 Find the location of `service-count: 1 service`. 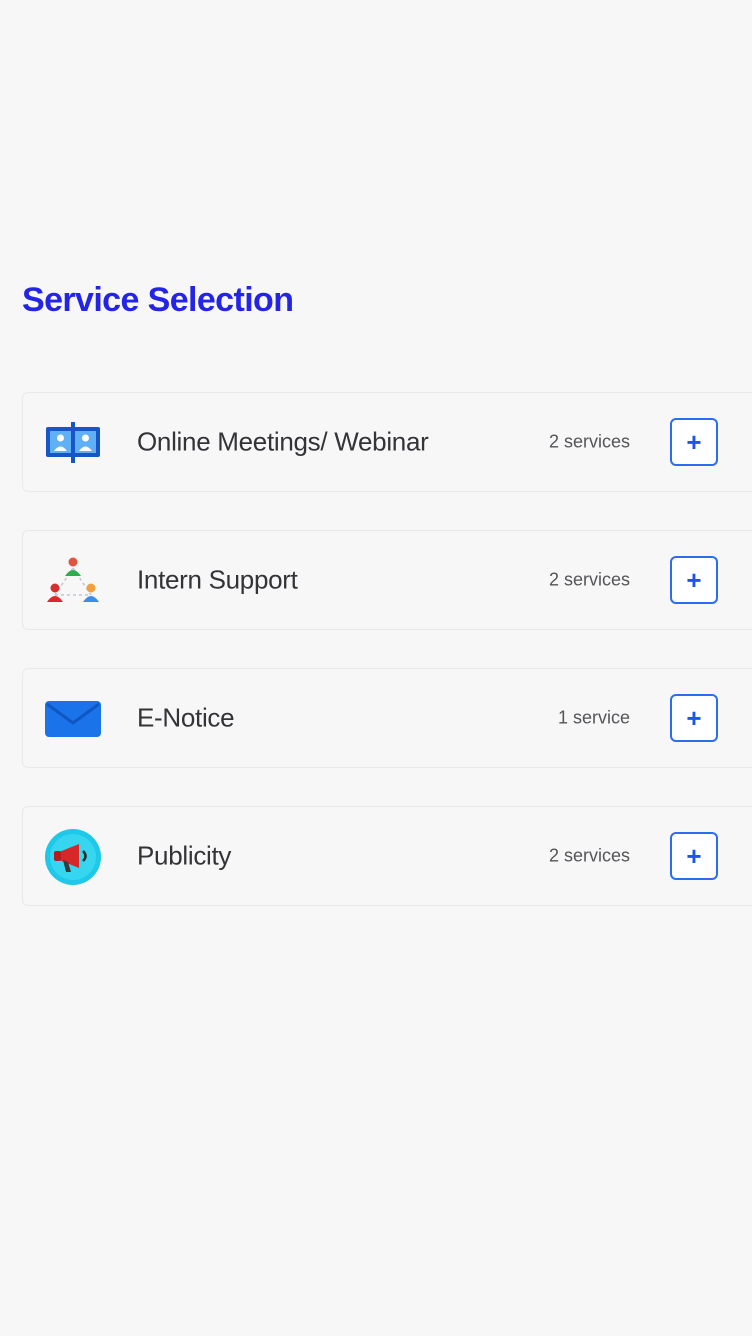

service-count: 1 service is located at coordinates (593, 717).